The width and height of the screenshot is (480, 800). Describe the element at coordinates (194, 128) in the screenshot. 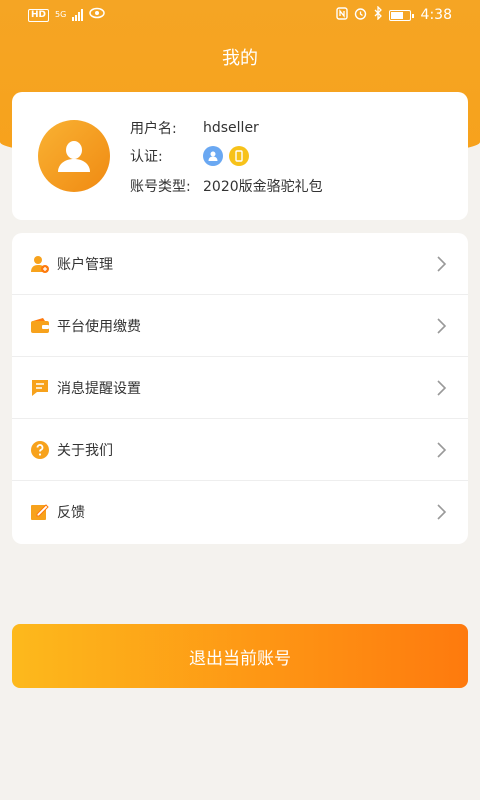

I see `username-row: 用户名: hdseller` at that location.